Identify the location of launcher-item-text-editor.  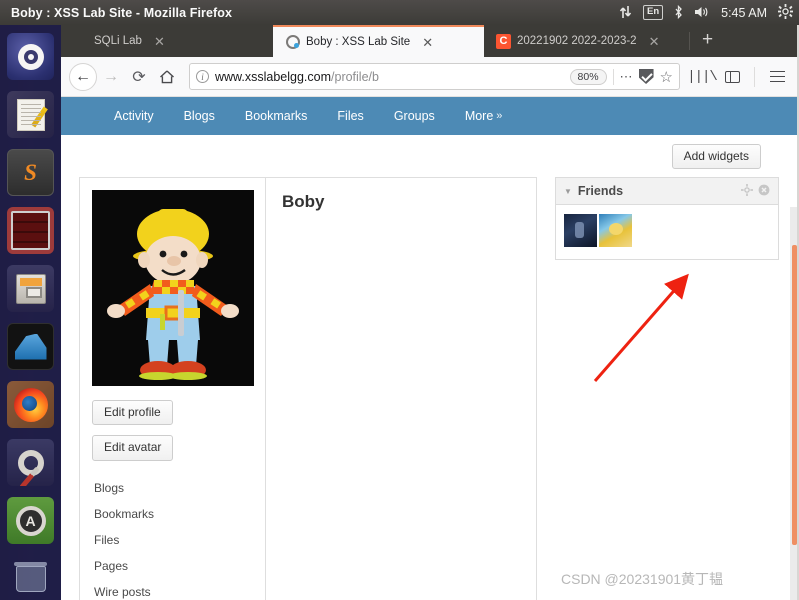
(30, 114).